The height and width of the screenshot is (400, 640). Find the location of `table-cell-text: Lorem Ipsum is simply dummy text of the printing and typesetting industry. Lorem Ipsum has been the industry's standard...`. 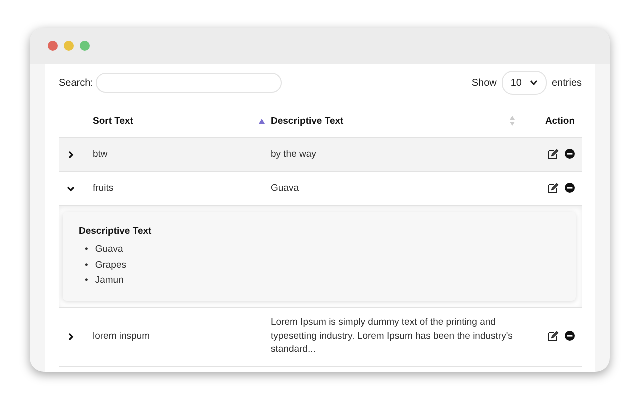

table-cell-text: Lorem Ipsum is simply dummy text of the printing and typesetting industry. Lorem Ipsum has been the industry's standard... is located at coordinates (392, 337).